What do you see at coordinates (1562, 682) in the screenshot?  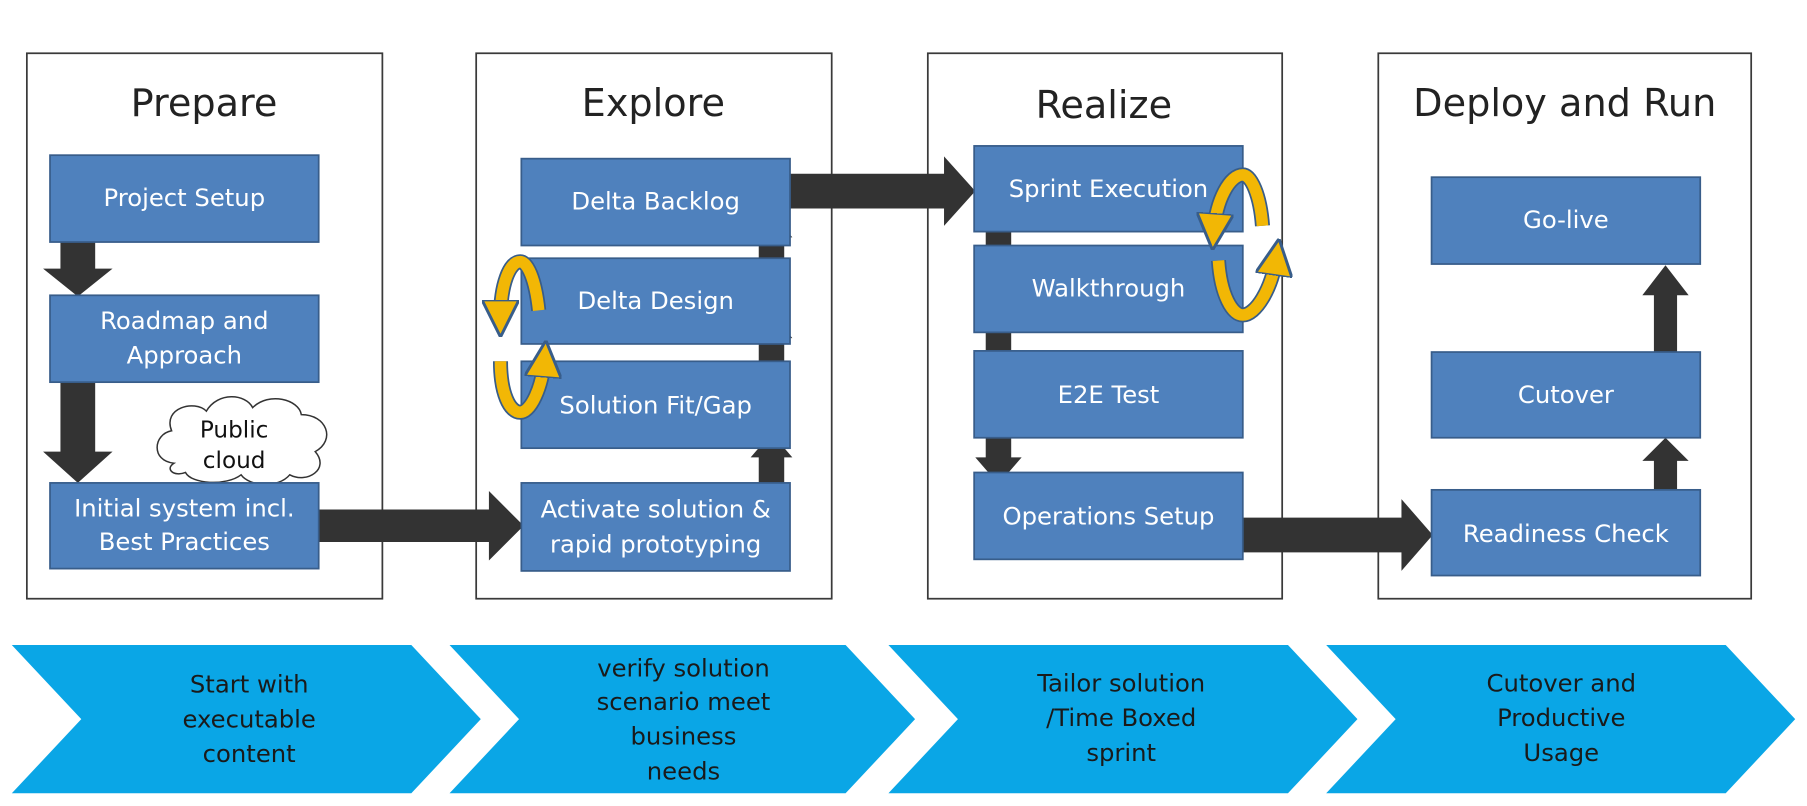 I see `svg-text: Cutover and` at bounding box center [1562, 682].